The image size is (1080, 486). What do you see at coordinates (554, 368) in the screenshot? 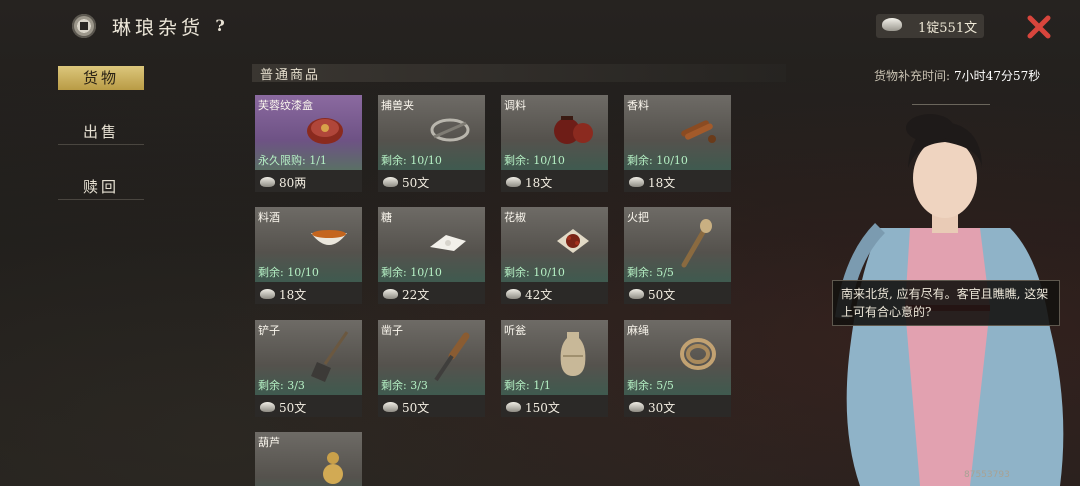
I see `item-card: 听瓮 剩余: 1/1 150文` at bounding box center [554, 368].